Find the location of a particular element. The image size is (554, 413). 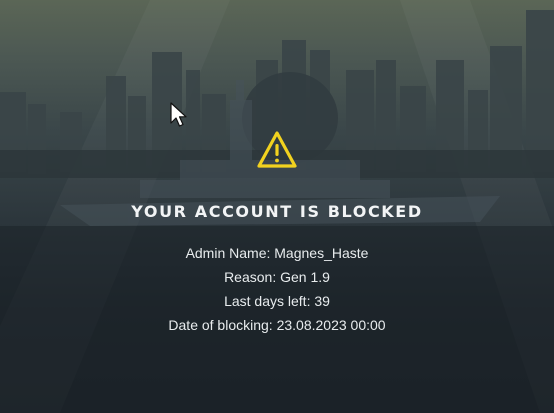

page-title: YOUR ACCOUNT IS BLOCKED is located at coordinates (277, 211).